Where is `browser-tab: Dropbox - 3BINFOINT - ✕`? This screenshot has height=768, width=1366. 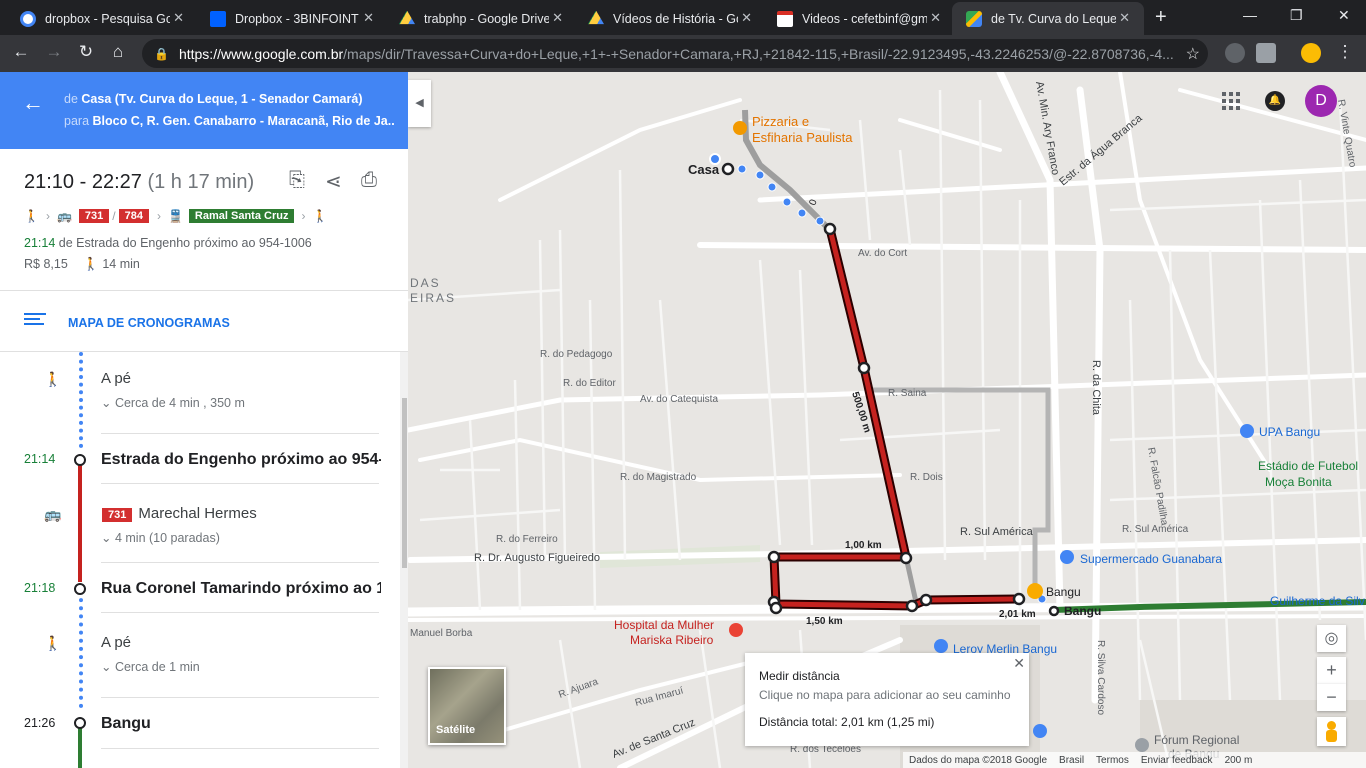
browser-tab: Dropbox - 3BINFOINT - ✕ is located at coordinates (292, 18).